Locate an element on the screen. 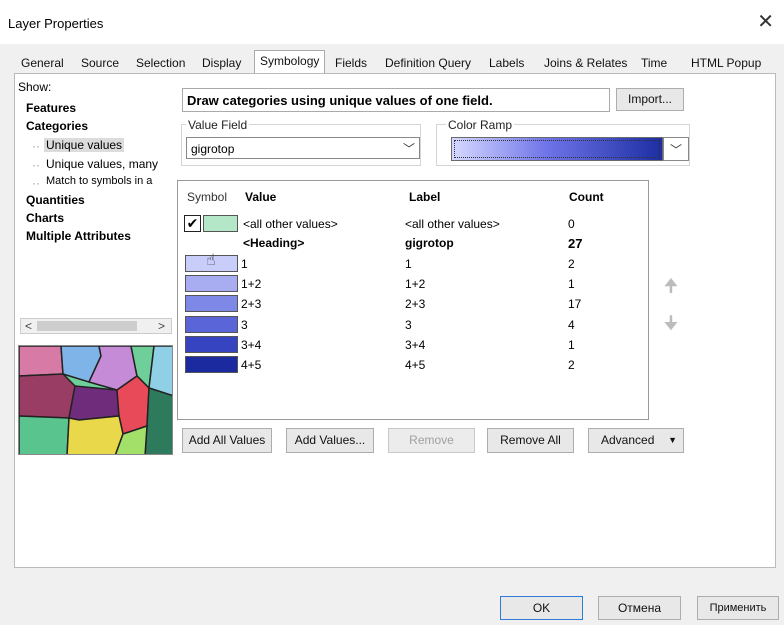 The image size is (784, 625). row-count: 27 is located at coordinates (575, 243).